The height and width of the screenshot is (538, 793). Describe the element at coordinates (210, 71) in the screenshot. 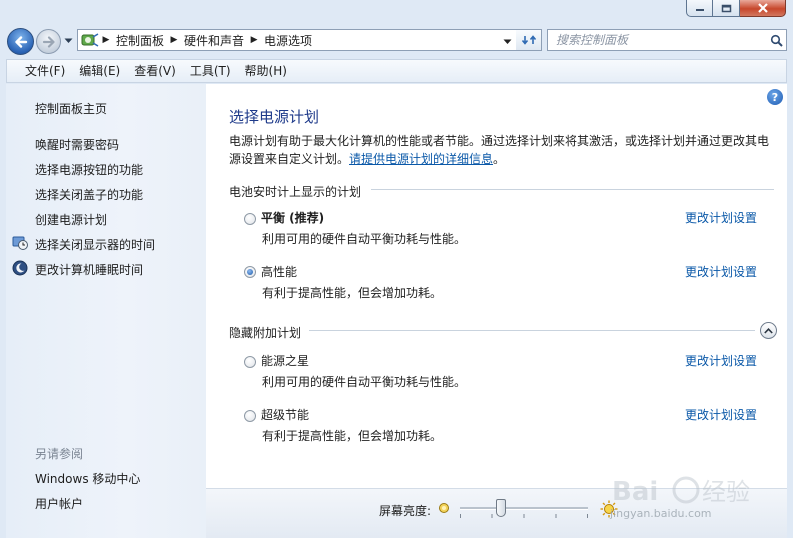

I see `menu-tools: 工具(T)` at that location.